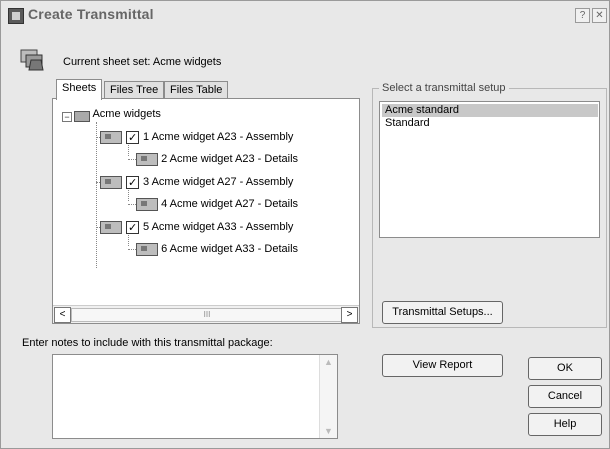 The image size is (610, 449). I want to click on tree-item-sheet-1: 1 Acme widget A23 - Assembly, so click(197, 137).